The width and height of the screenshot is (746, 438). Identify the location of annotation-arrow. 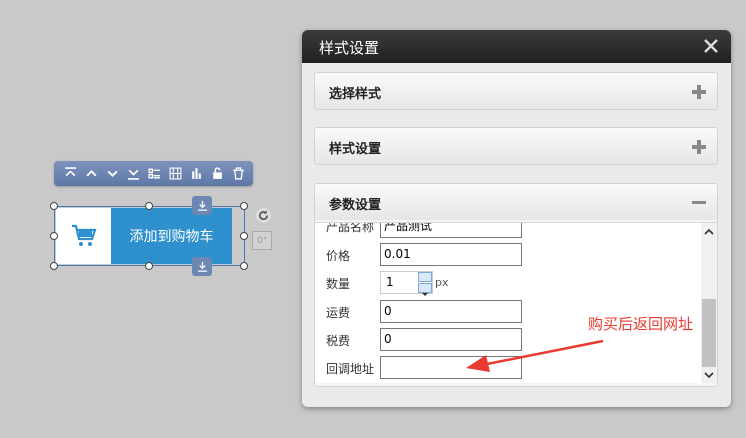
(535, 355).